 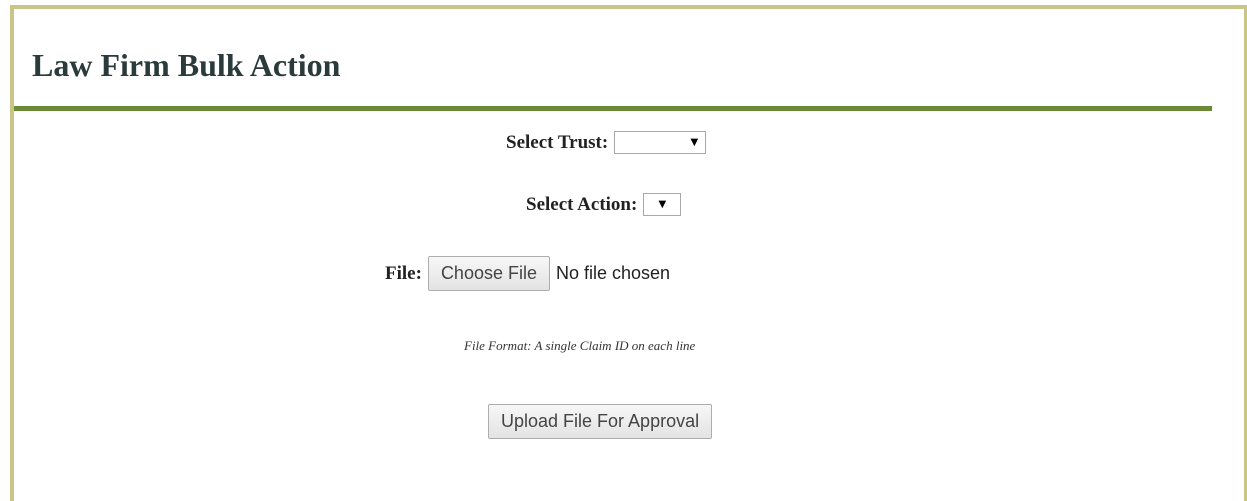 I want to click on file-row: File: Choose File No file chosen, so click(x=527, y=273).